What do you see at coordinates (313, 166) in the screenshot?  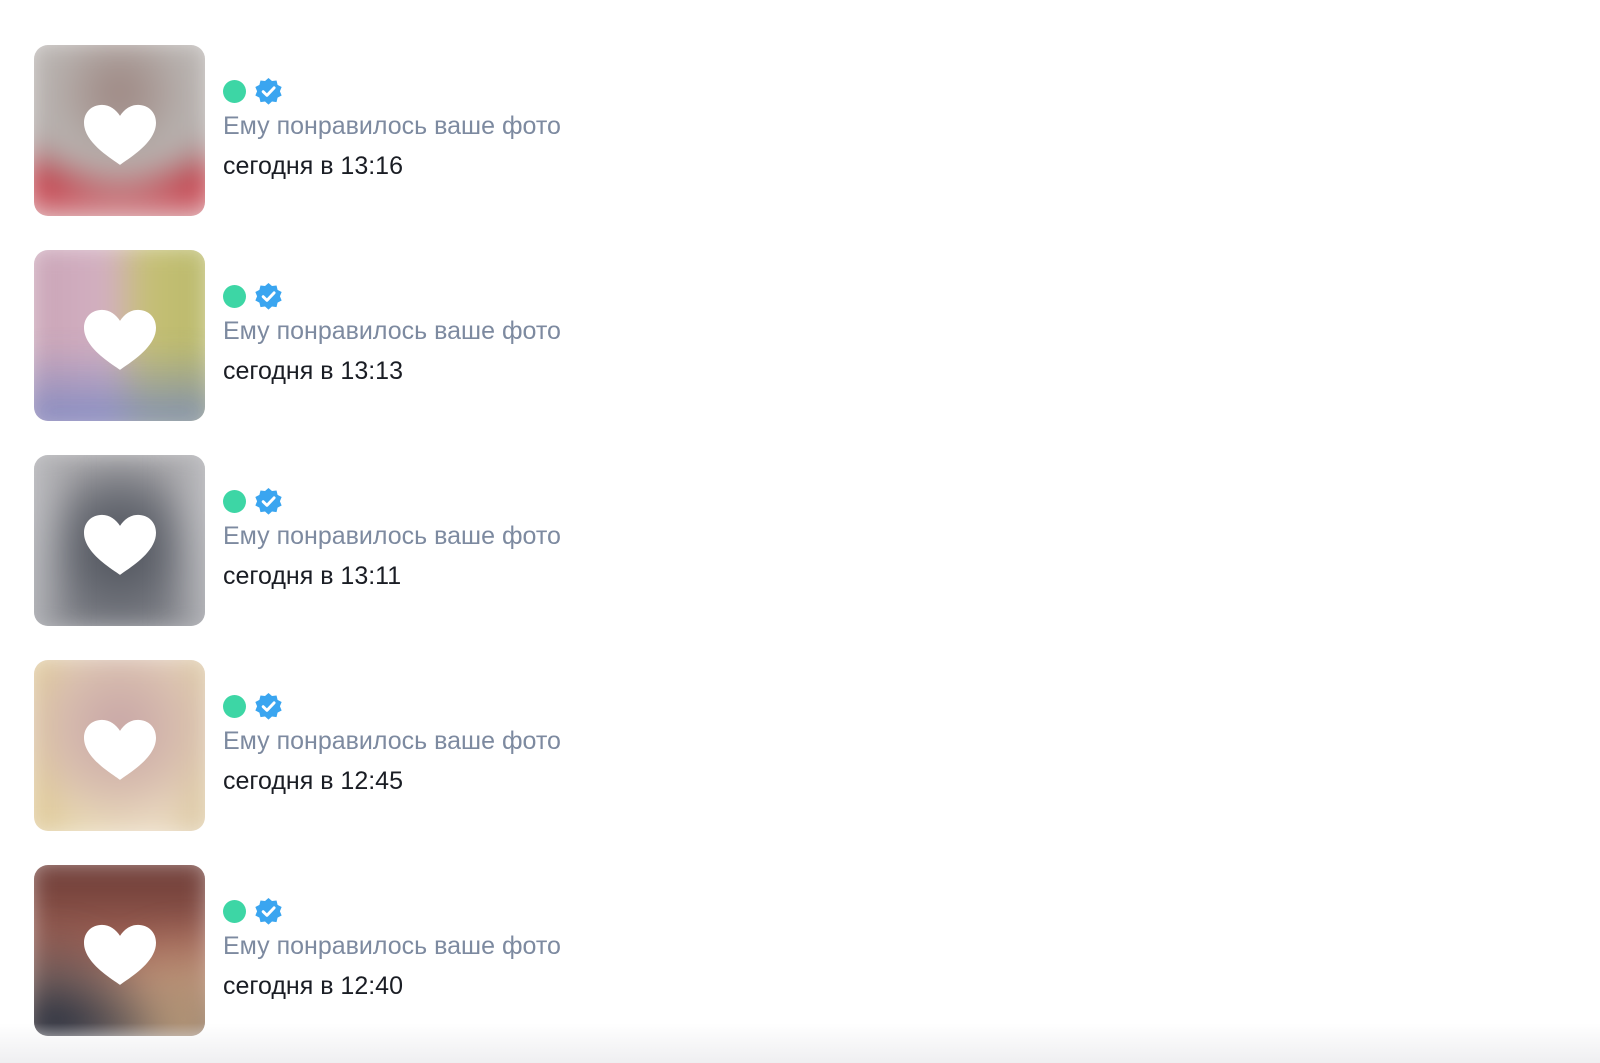 I see `notification-time: сегодня в 13:16` at bounding box center [313, 166].